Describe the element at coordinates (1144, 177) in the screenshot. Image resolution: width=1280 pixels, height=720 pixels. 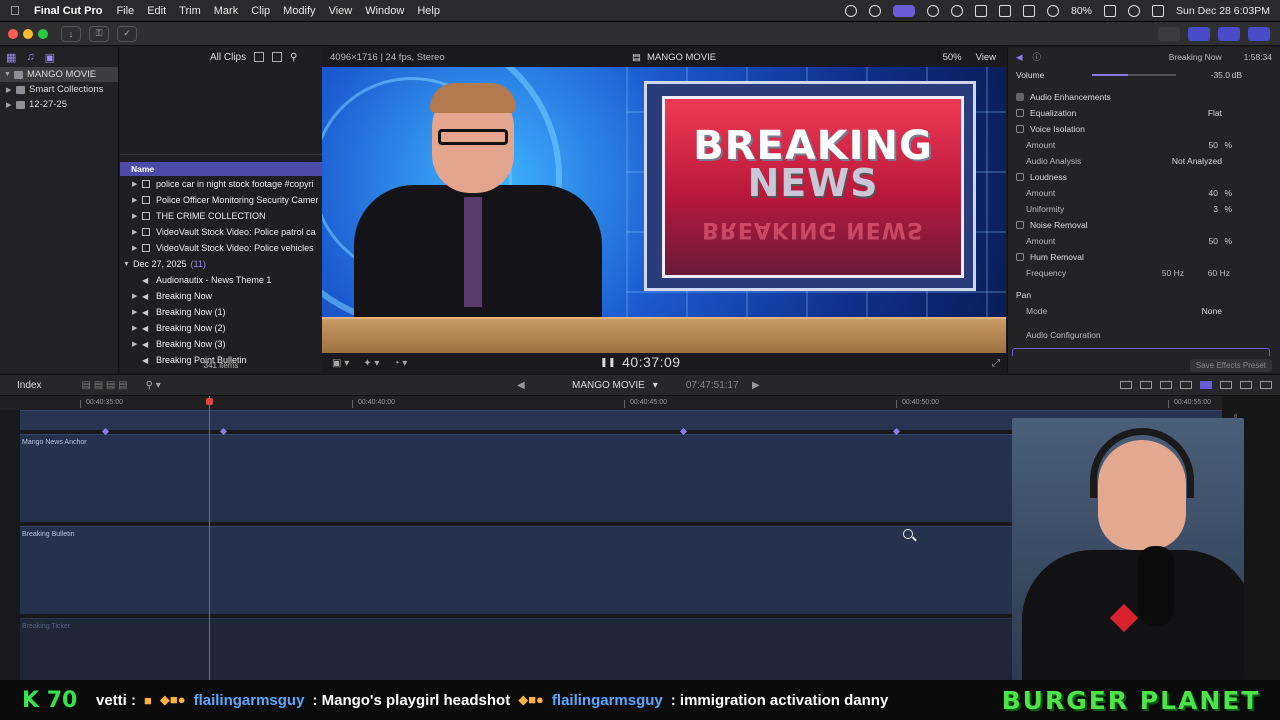
I see `loudness-row: Loudness` at that location.